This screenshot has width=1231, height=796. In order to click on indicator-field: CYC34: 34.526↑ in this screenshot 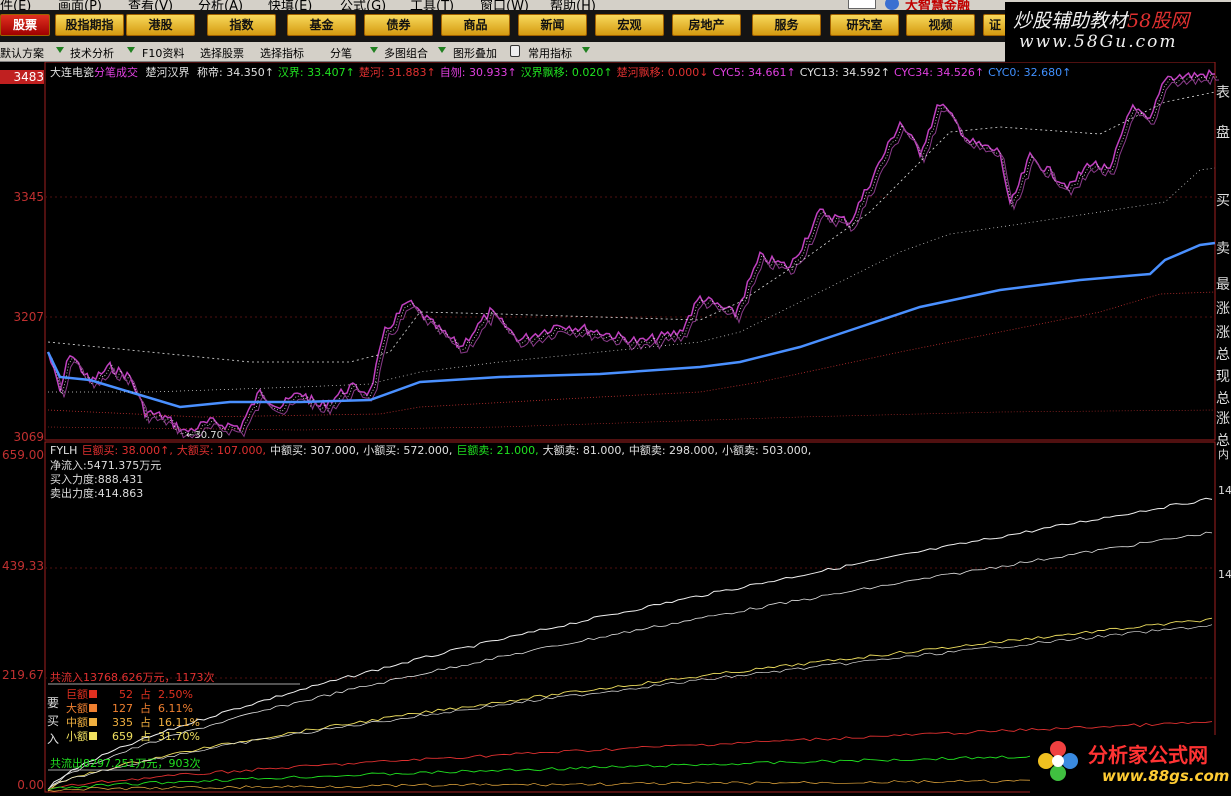, I will do `click(939, 72)`.